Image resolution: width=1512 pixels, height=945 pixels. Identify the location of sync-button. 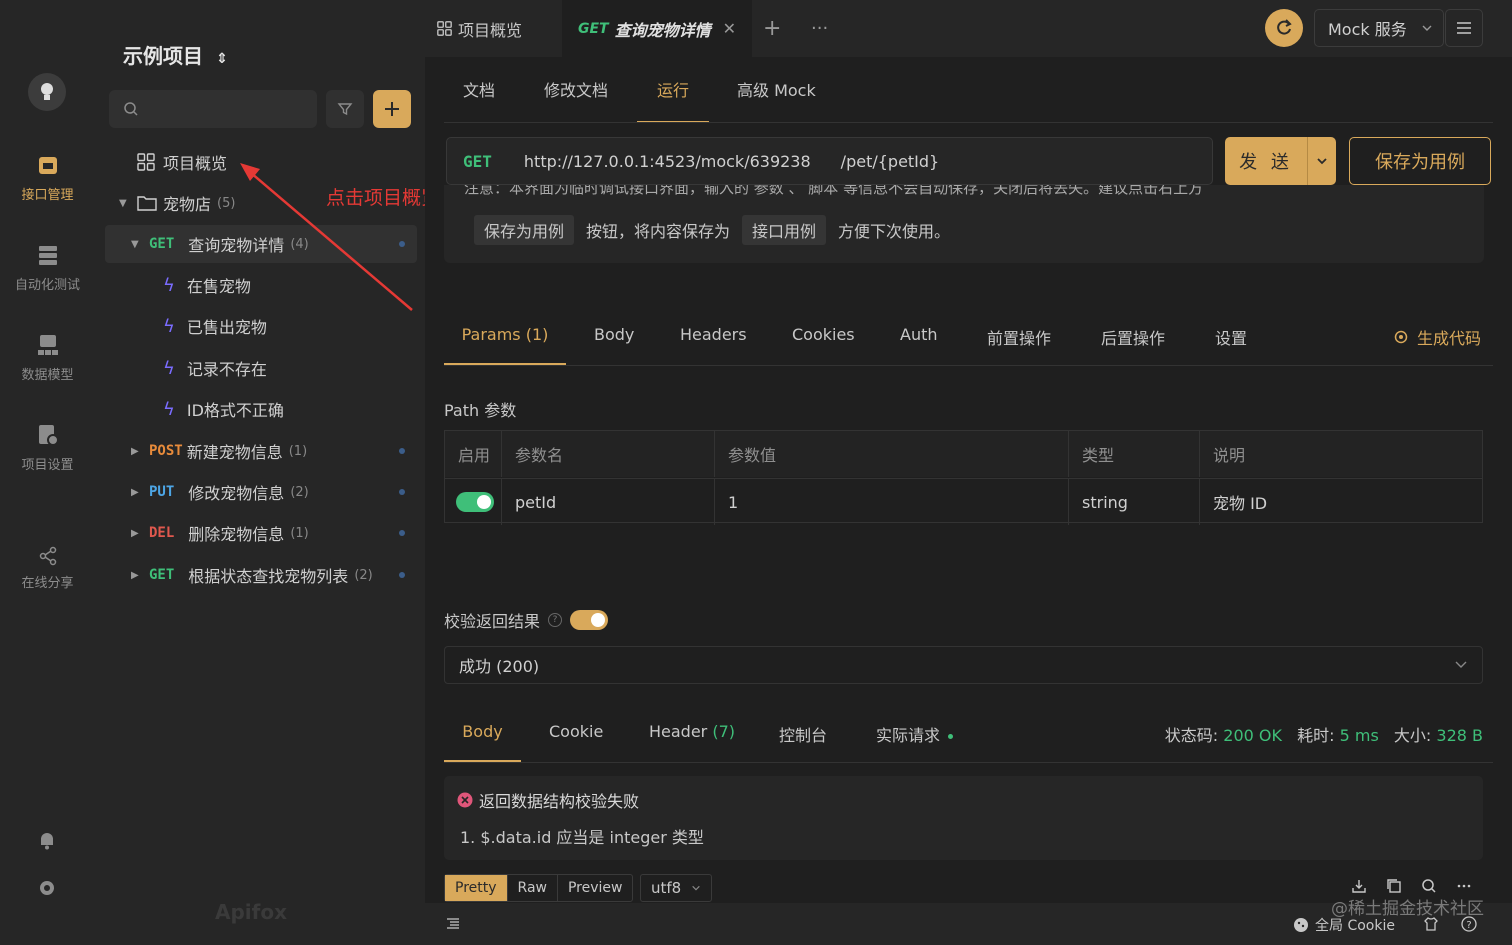
(1284, 28).